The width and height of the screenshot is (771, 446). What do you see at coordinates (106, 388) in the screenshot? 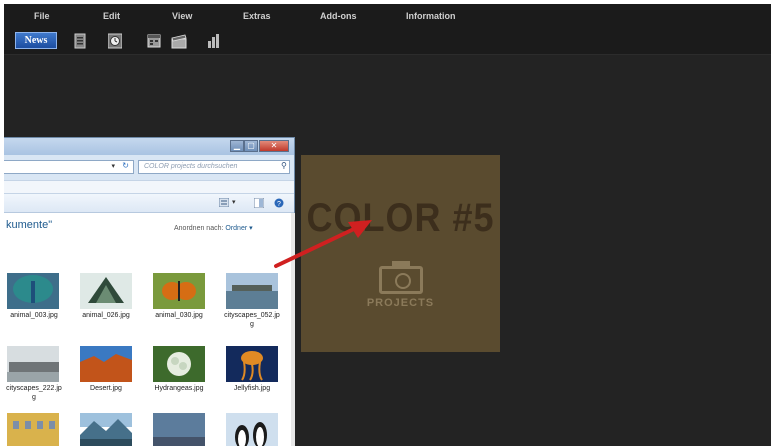
I see `file-name: Desert.jpg` at bounding box center [106, 388].